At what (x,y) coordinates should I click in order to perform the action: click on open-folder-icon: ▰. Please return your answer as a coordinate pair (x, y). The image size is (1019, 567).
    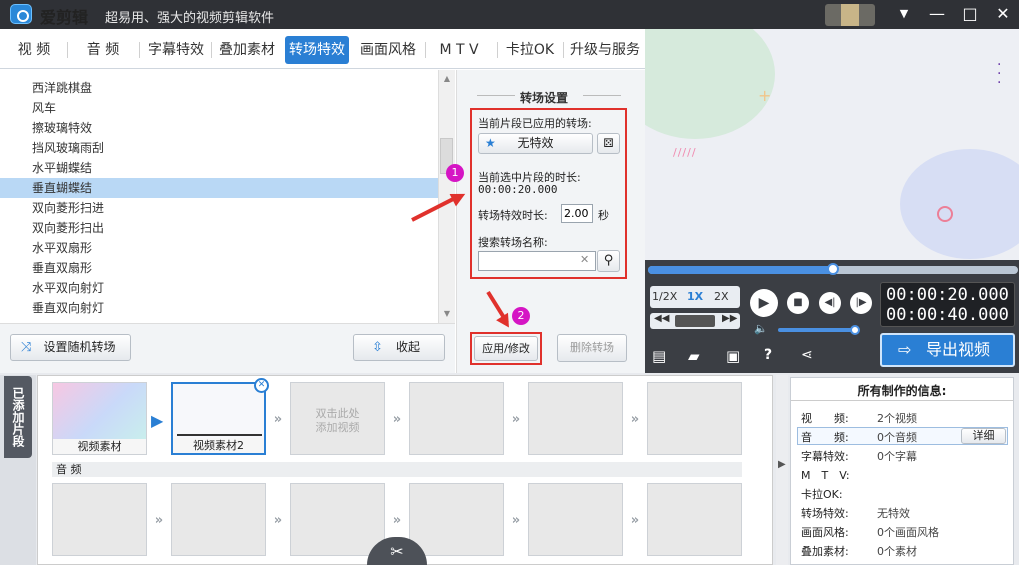
    Looking at the image, I should click on (694, 356).